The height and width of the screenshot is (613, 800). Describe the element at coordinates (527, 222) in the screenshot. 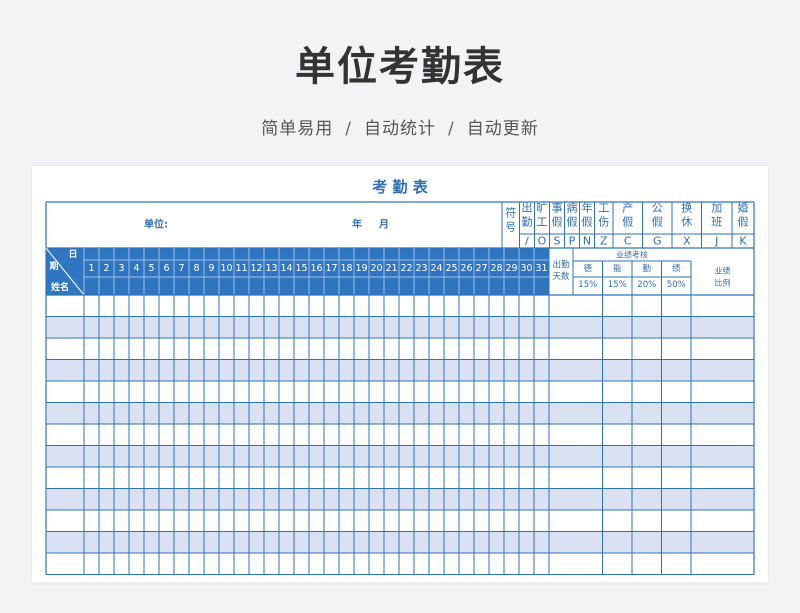

I see `leave-type-label: 勤` at that location.